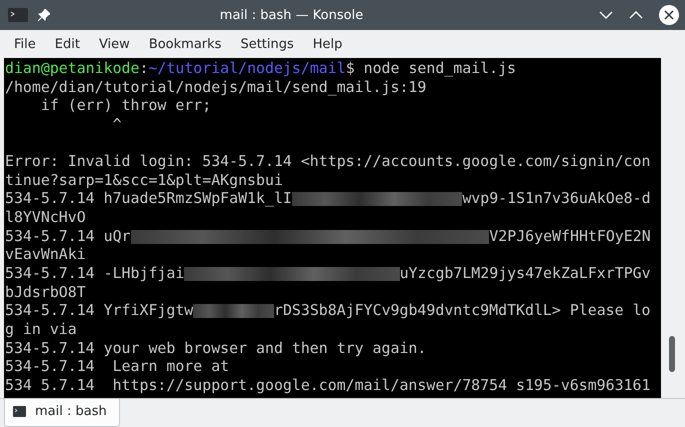  What do you see at coordinates (62, 413) in the screenshot?
I see `session-tab: mail : bash` at bounding box center [62, 413].